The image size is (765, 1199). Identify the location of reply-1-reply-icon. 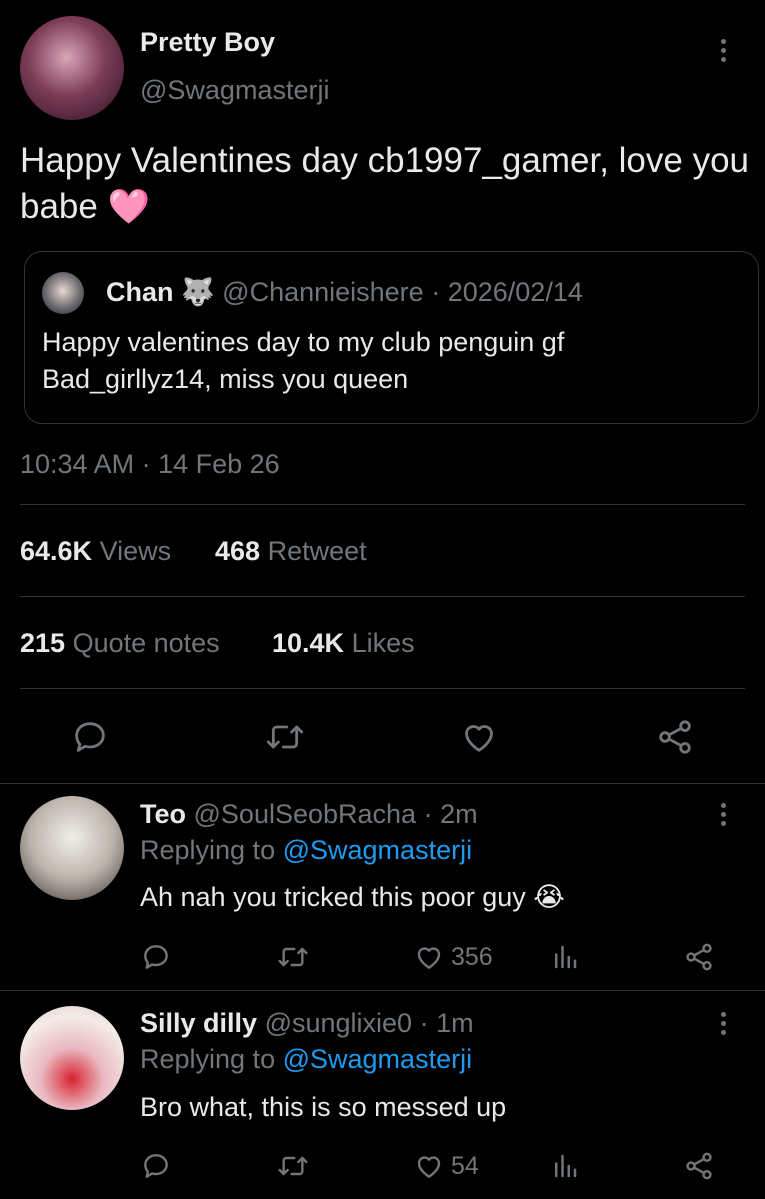
(156, 957).